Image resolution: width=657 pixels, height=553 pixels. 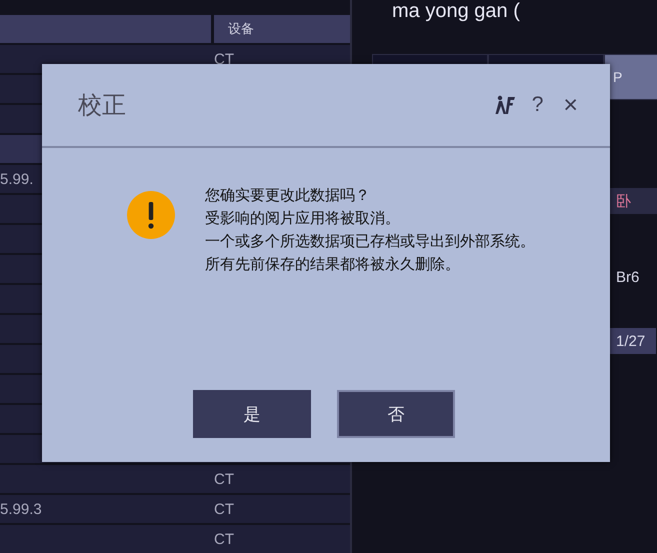 What do you see at coordinates (17, 179) in the screenshot?
I see `table-cell: 5.99.` at bounding box center [17, 179].